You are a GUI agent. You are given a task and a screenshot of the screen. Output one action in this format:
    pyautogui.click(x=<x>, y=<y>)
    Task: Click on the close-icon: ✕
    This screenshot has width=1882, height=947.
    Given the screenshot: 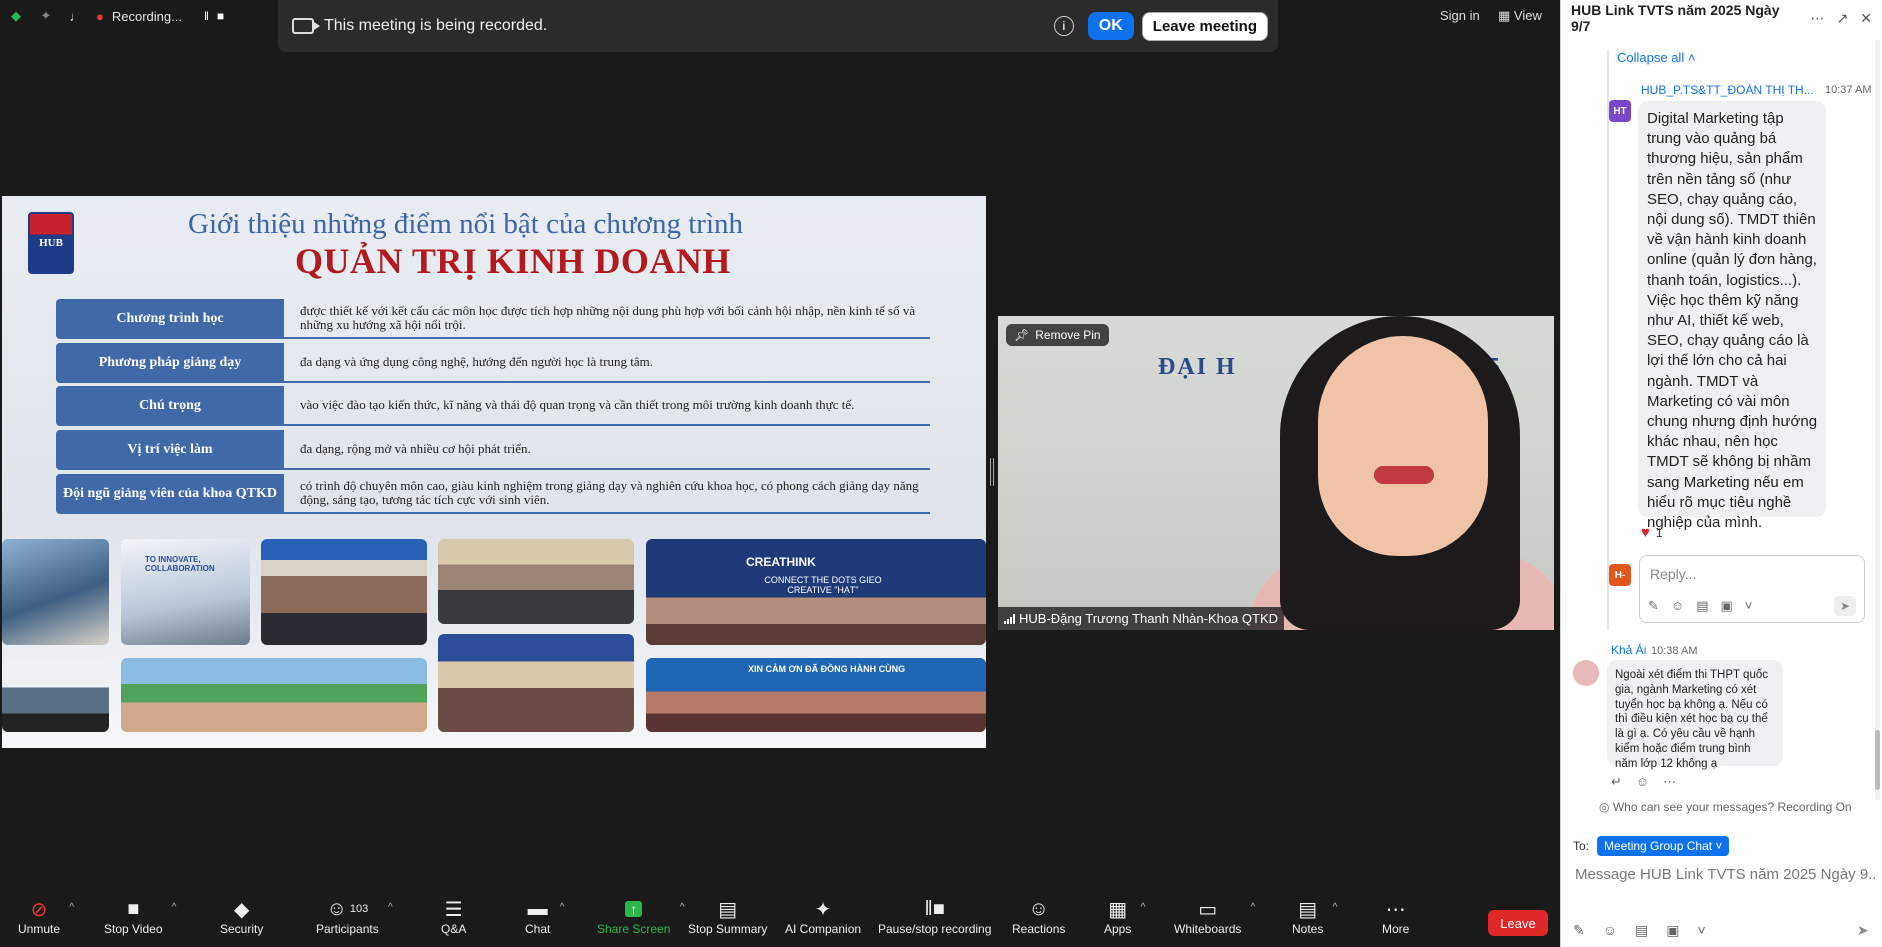 What is the action you would take?
    pyautogui.click(x=1866, y=18)
    